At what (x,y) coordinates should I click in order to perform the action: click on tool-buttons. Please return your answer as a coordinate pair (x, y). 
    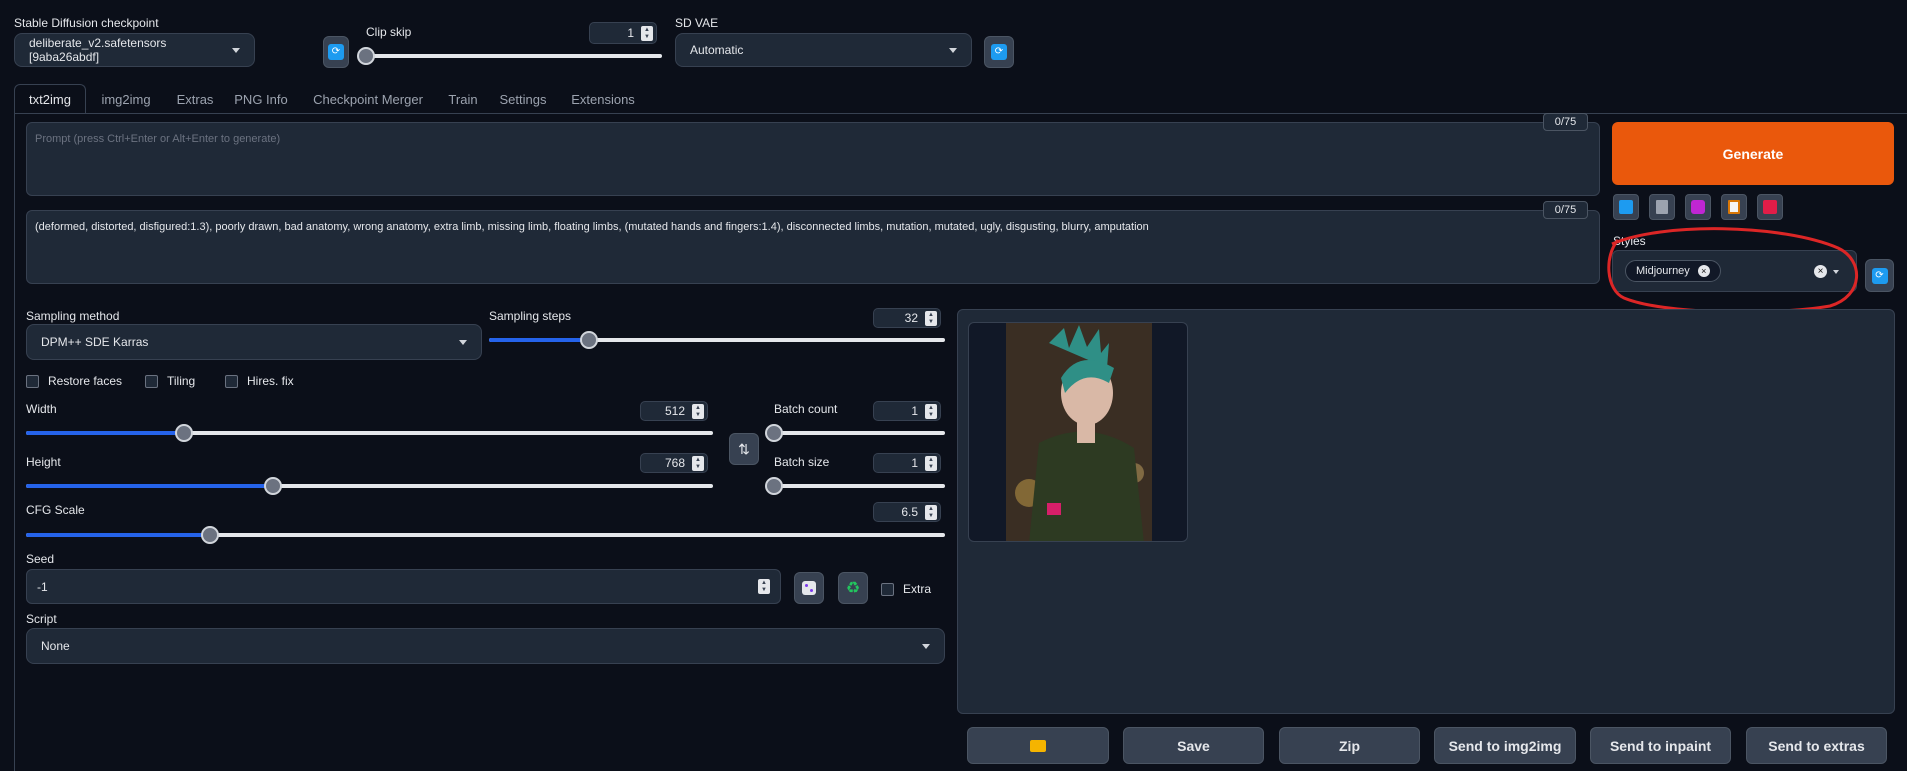
    Looking at the image, I should click on (1698, 207).